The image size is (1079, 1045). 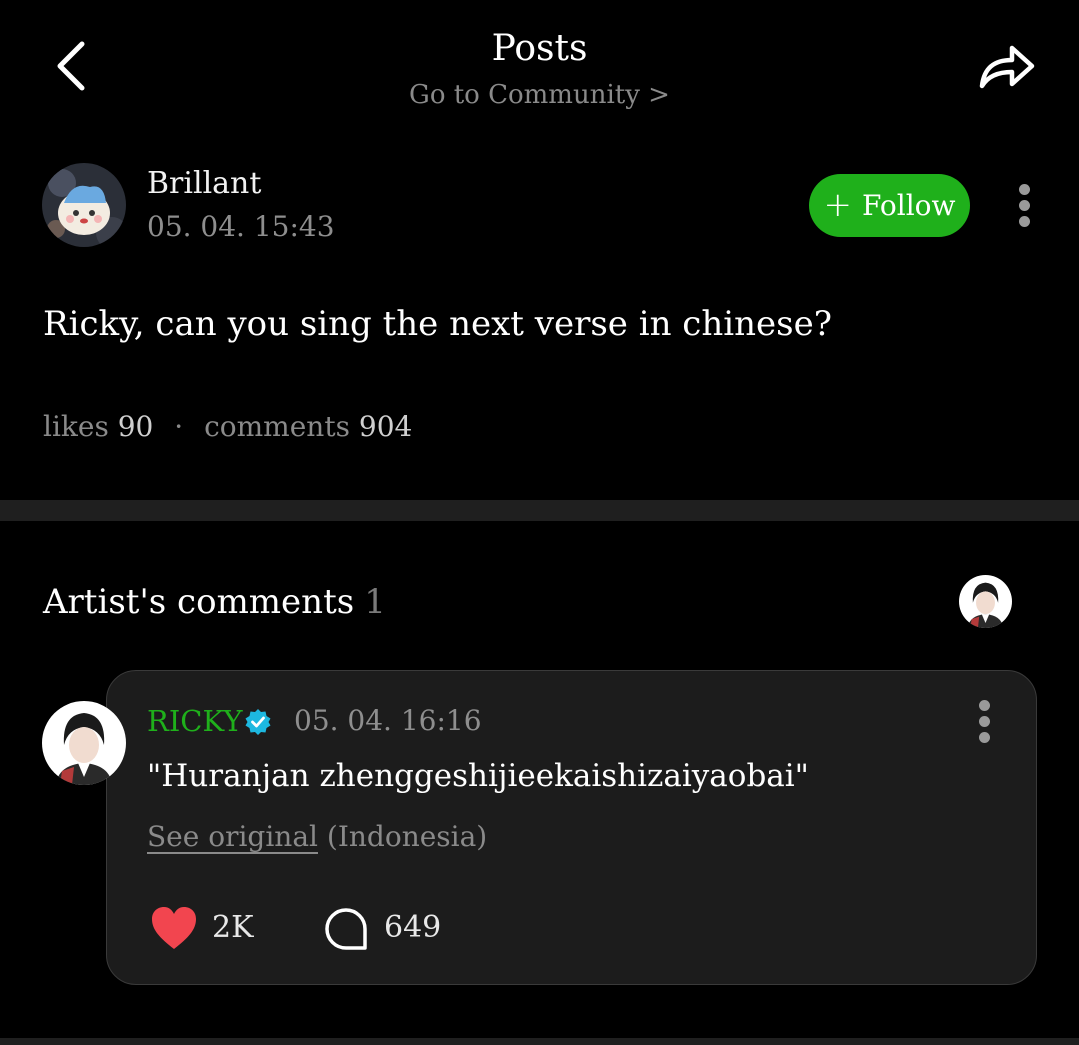 What do you see at coordinates (76, 426) in the screenshot?
I see `likes-label: likes` at bounding box center [76, 426].